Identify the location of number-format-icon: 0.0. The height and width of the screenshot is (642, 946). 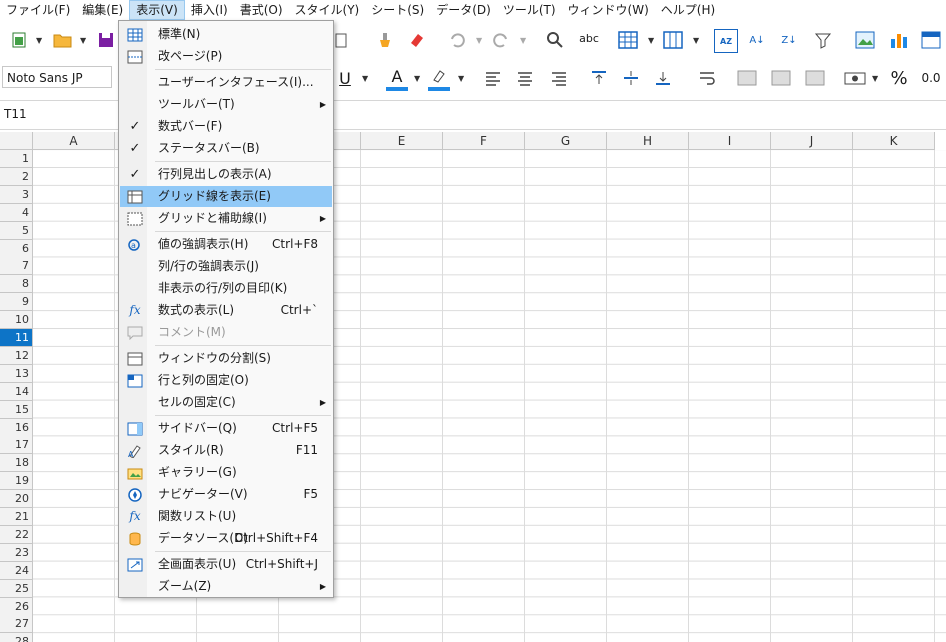
(931, 78).